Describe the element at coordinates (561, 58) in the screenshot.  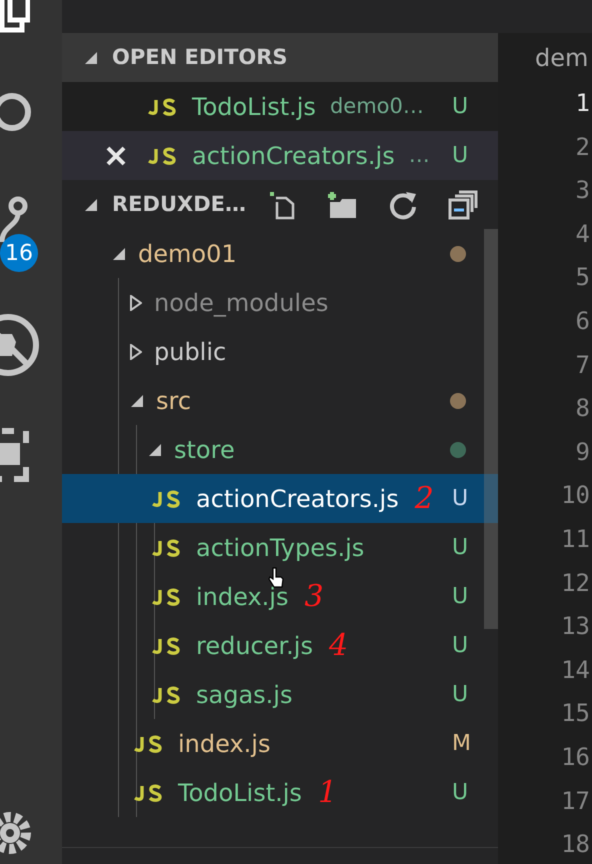
I see `breadcrumb-item: dem` at that location.